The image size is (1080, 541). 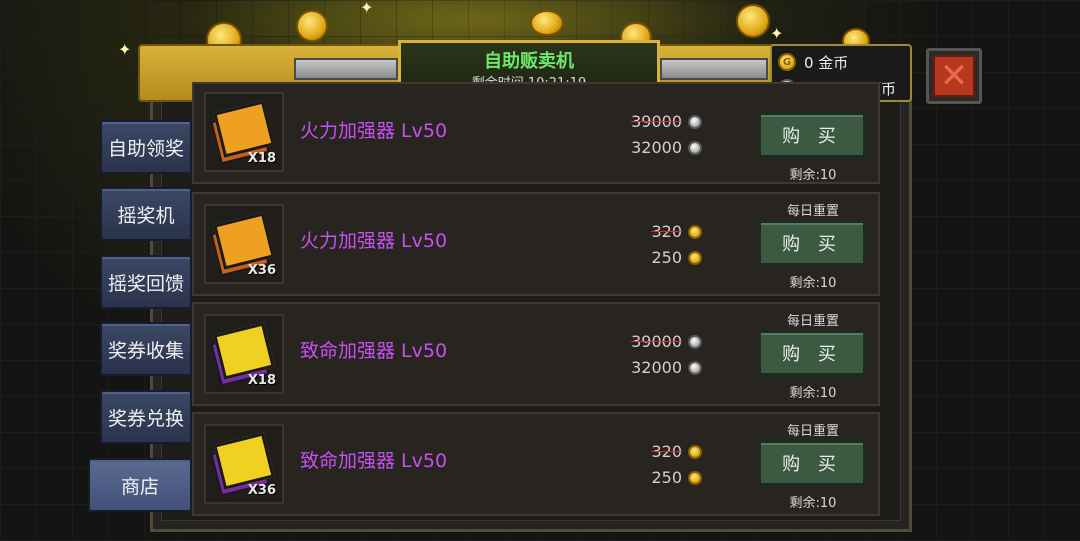 I want to click on page-title: 自助贩卖机, so click(x=529, y=61).